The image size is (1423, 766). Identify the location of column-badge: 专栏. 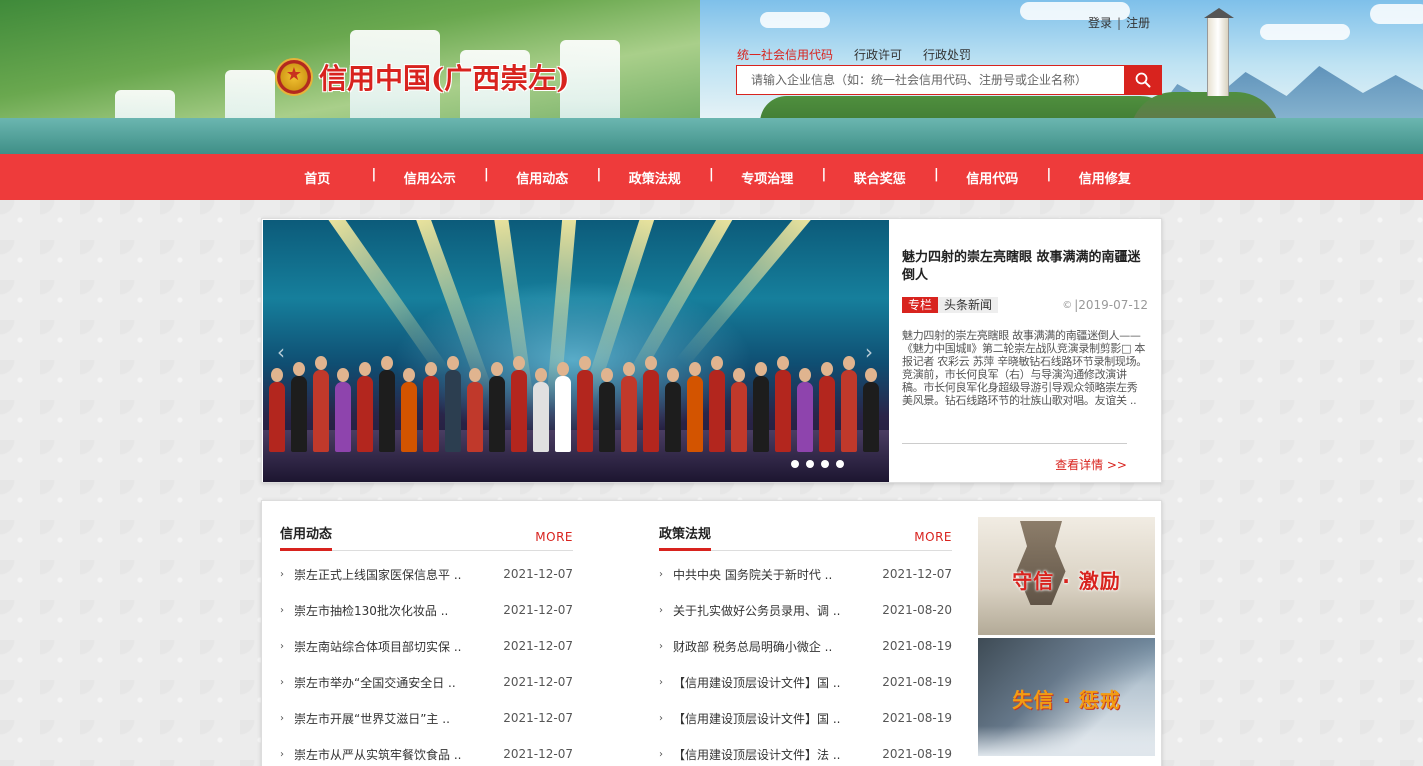
(920, 305).